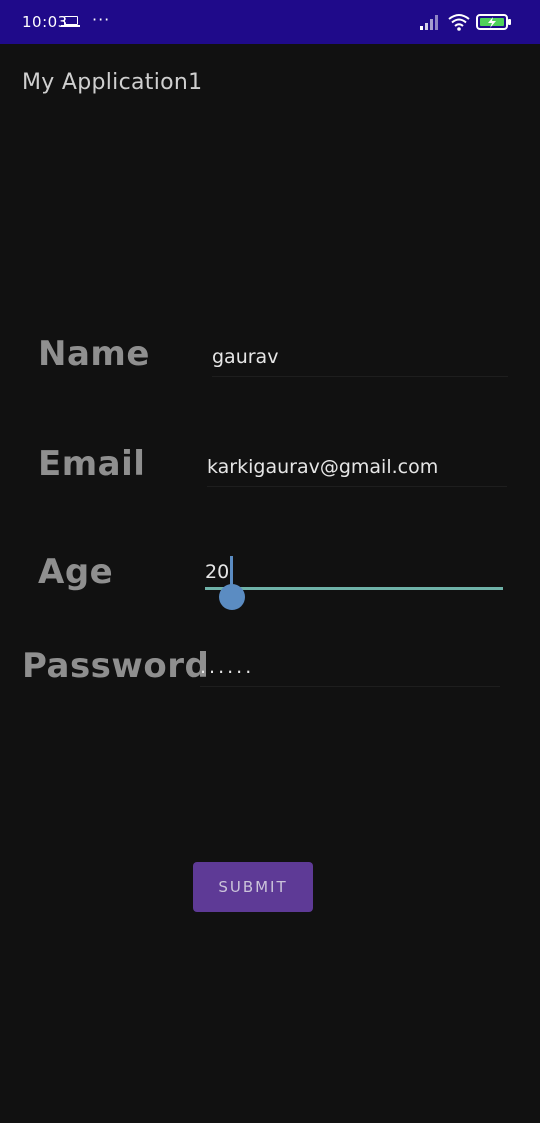  Describe the element at coordinates (493, 22) in the screenshot. I see `battery-charging-icon` at that location.